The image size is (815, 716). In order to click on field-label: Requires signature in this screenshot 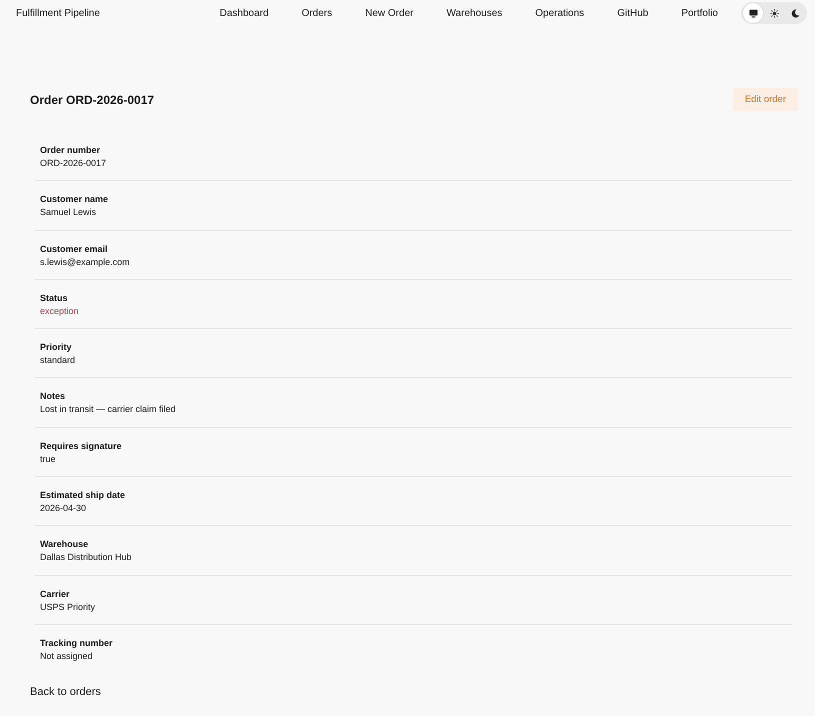, I will do `click(81, 446)`.